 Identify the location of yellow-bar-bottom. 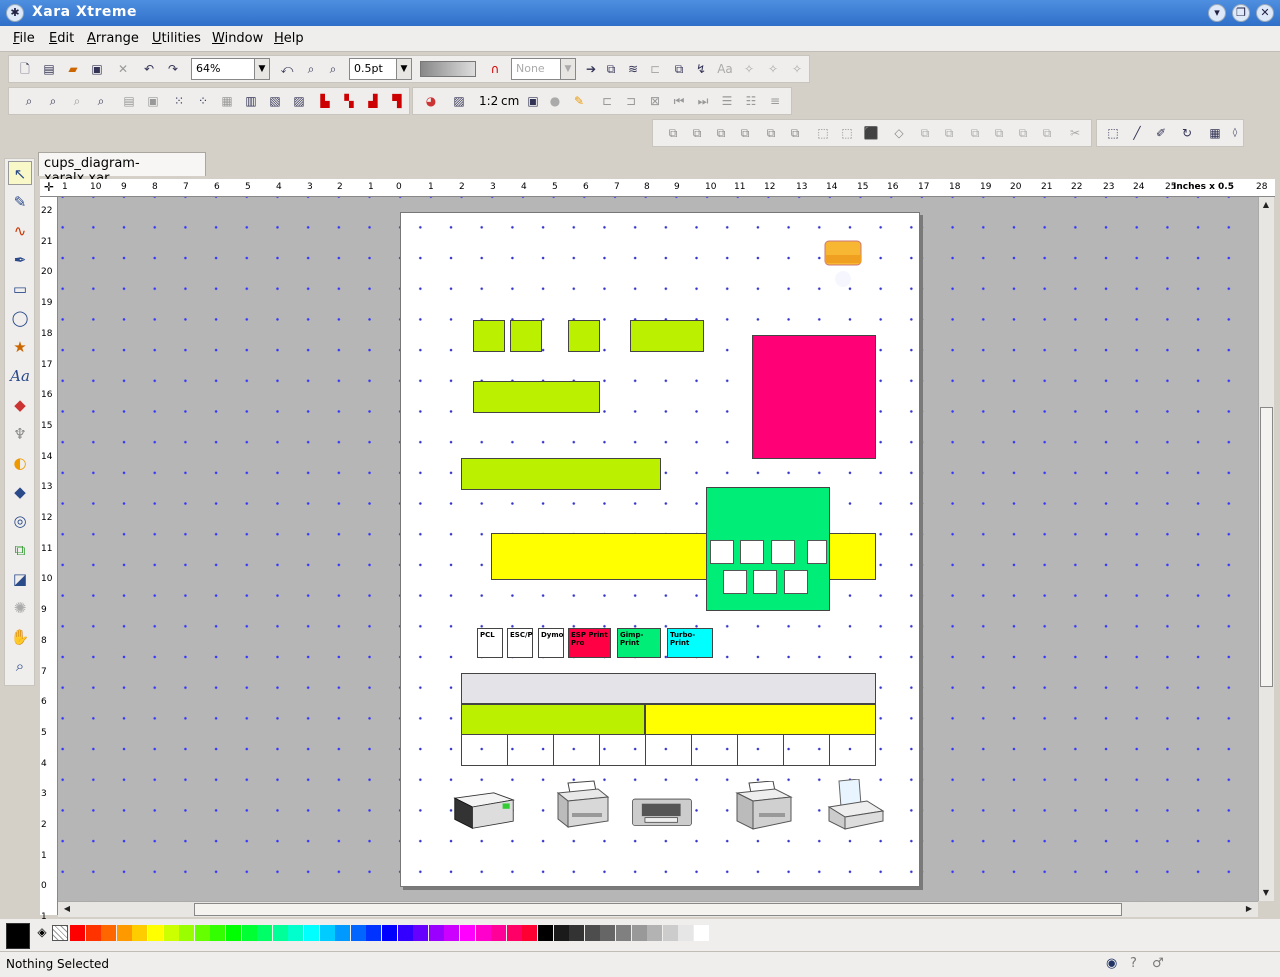
(760, 719).